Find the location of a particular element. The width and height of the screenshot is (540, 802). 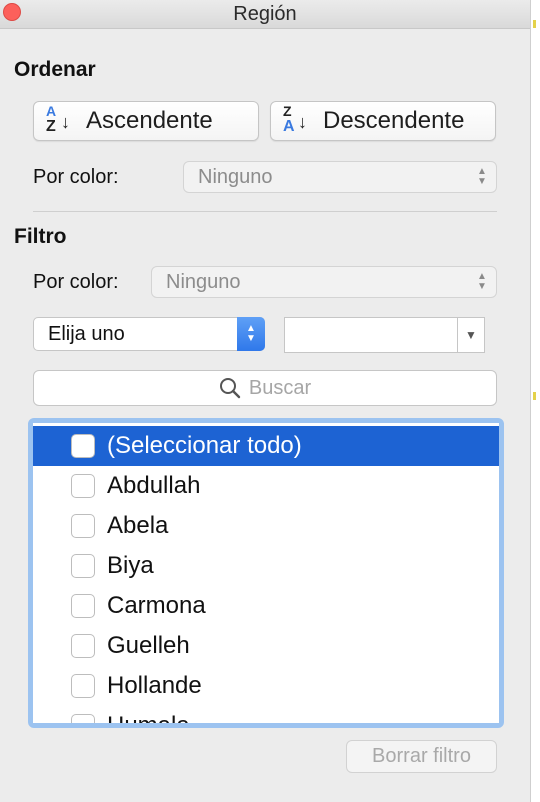

search-input: Buscar is located at coordinates (265, 388).